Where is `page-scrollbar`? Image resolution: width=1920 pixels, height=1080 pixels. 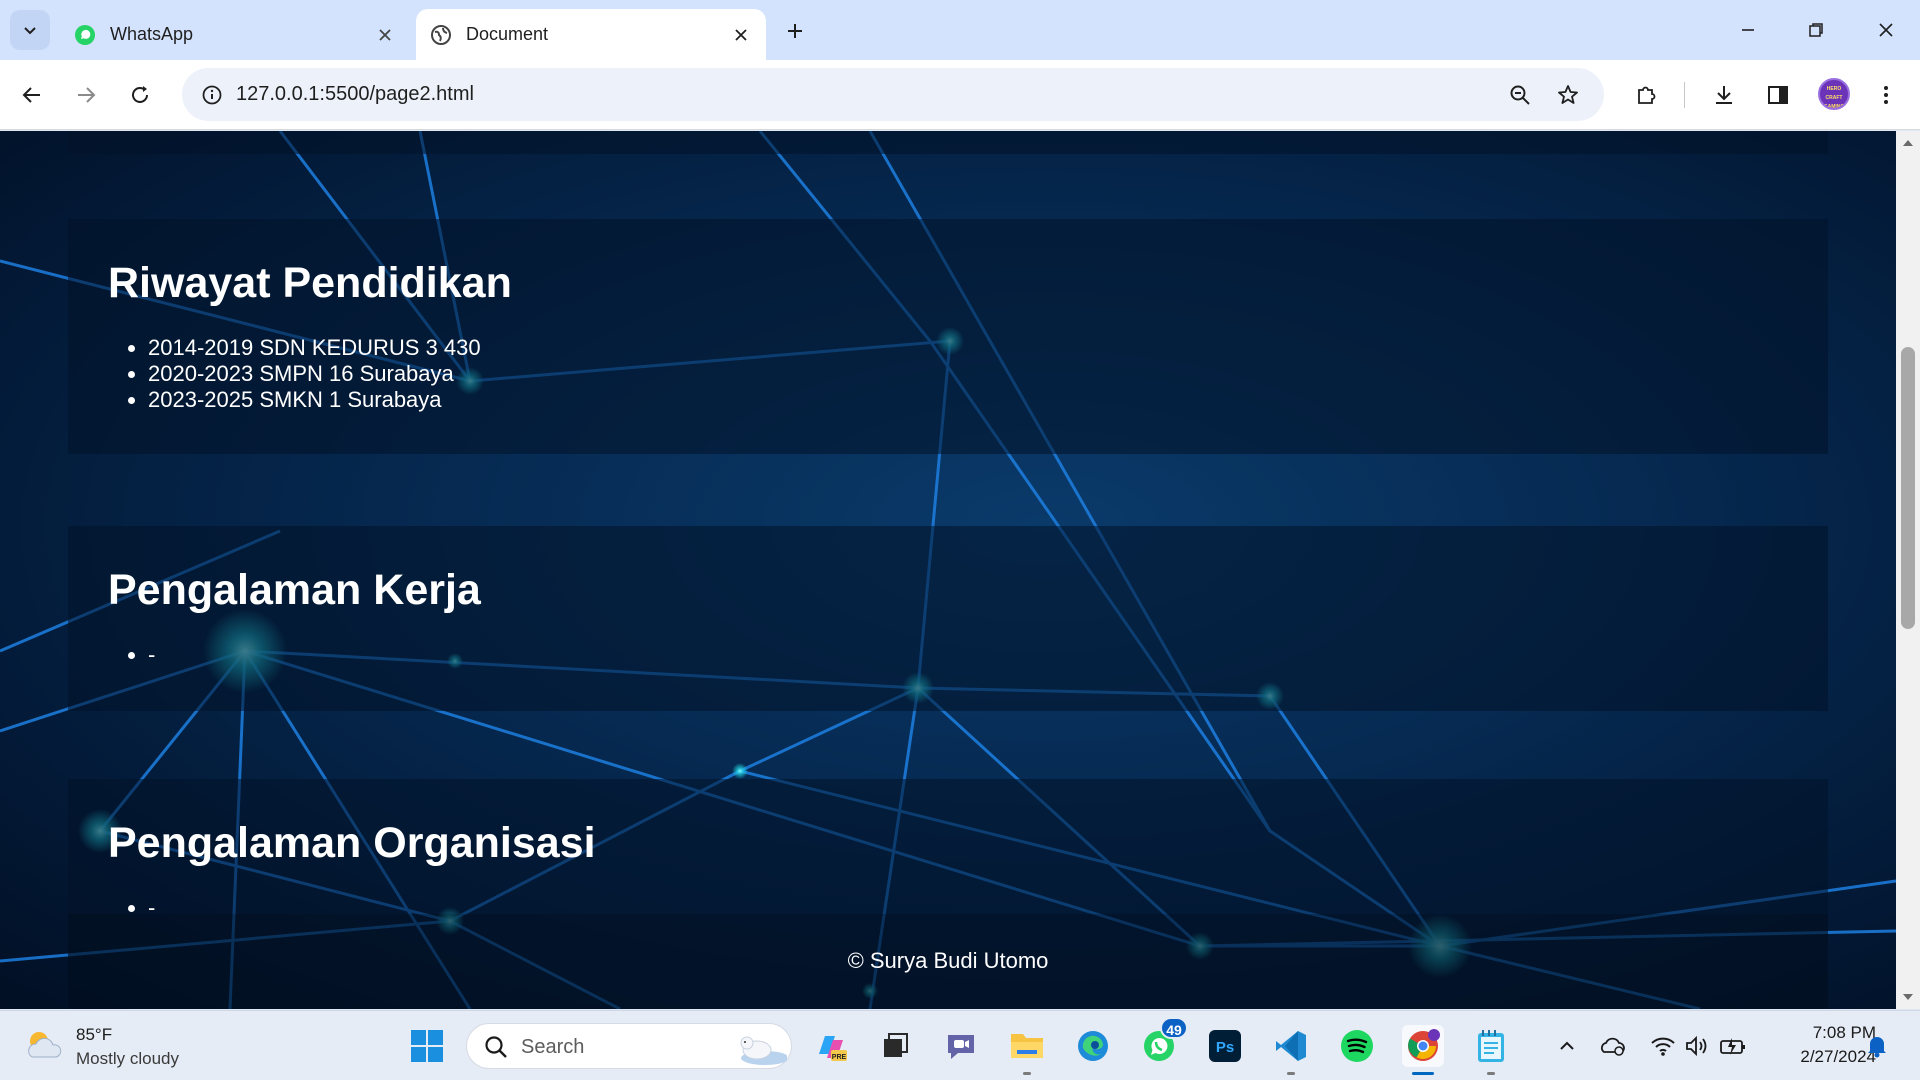
page-scrollbar is located at coordinates (1908, 570).